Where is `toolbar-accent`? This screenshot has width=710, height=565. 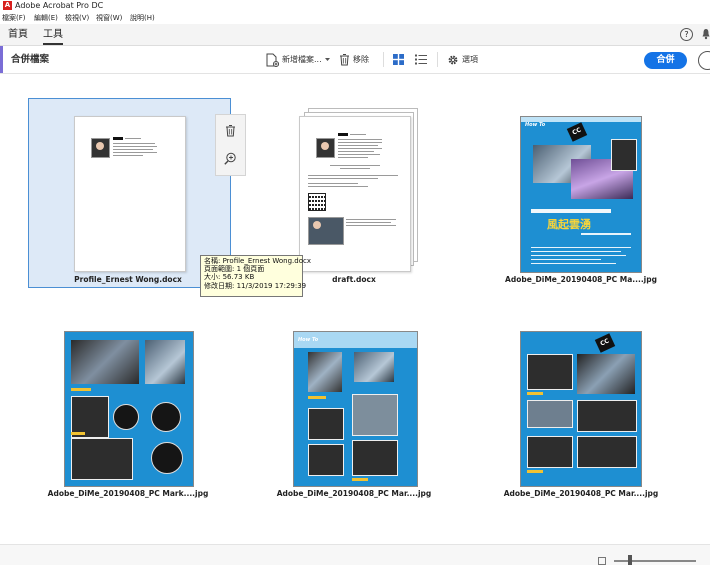
toolbar-accent is located at coordinates (1, 59).